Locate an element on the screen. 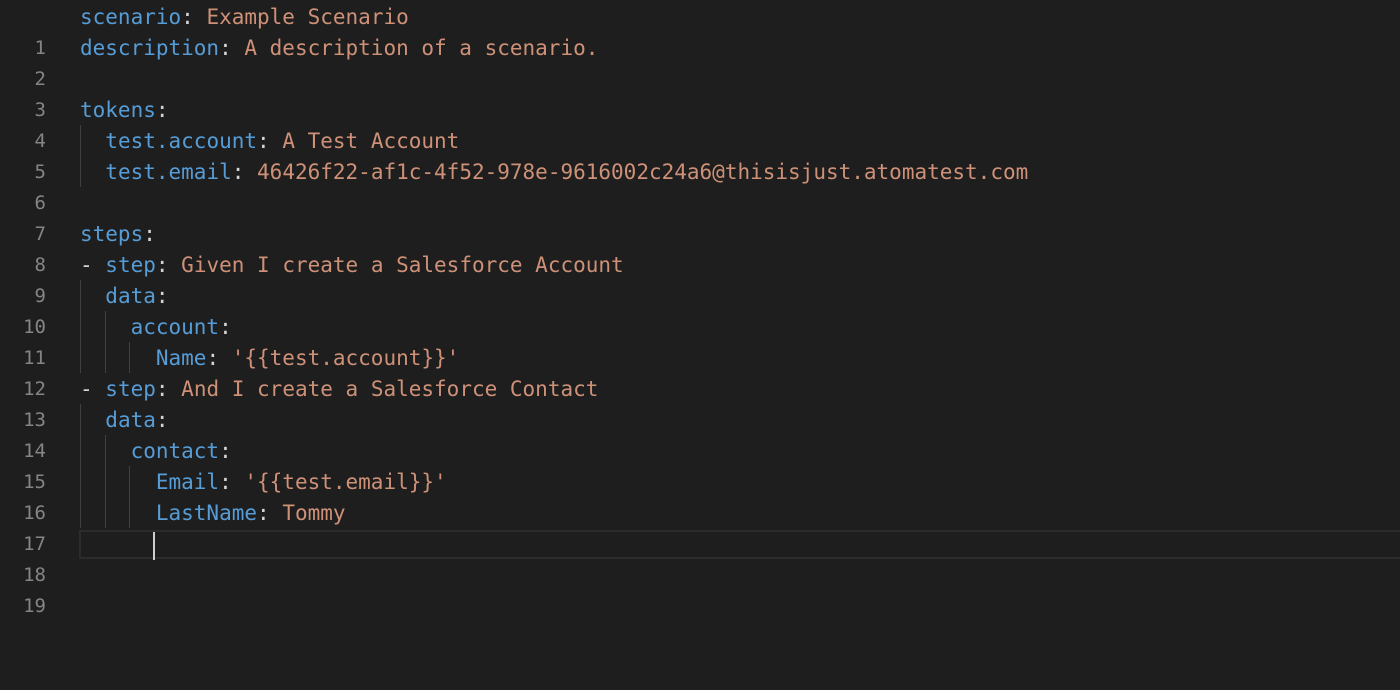 This screenshot has height=690, width=1400. yaml-value: Tommy is located at coordinates (314, 513).